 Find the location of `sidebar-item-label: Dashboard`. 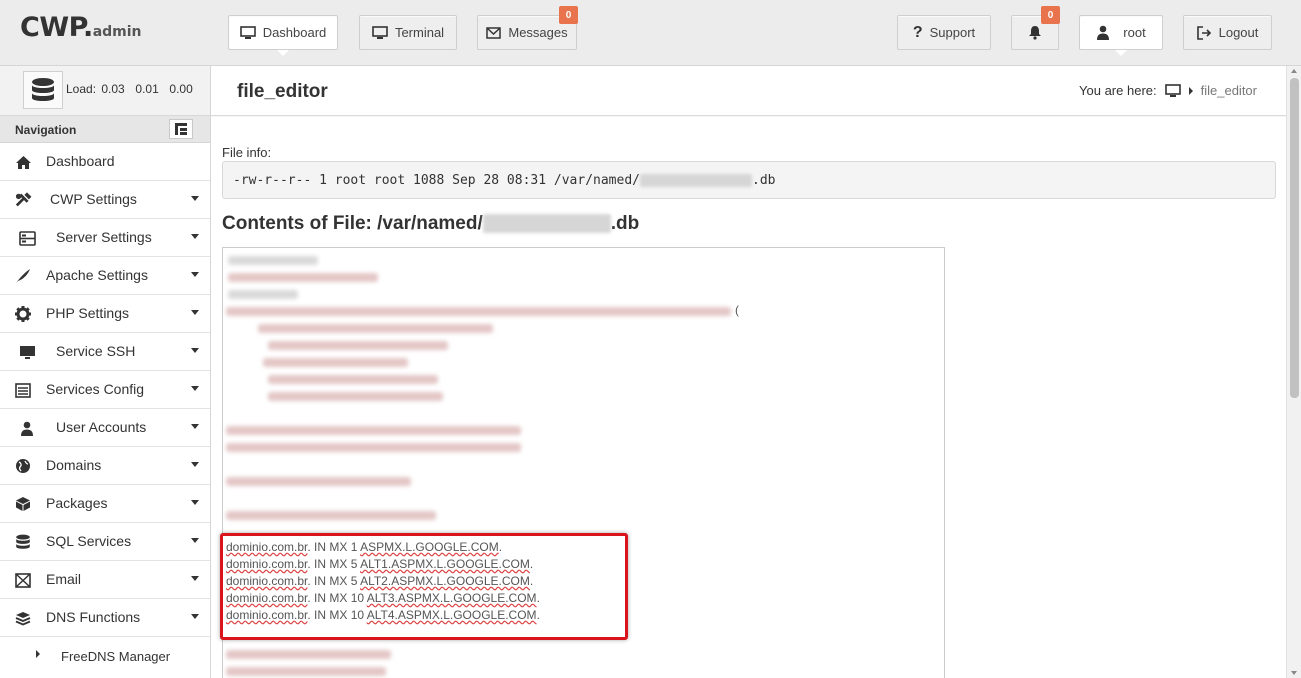

sidebar-item-label: Dashboard is located at coordinates (80, 161).